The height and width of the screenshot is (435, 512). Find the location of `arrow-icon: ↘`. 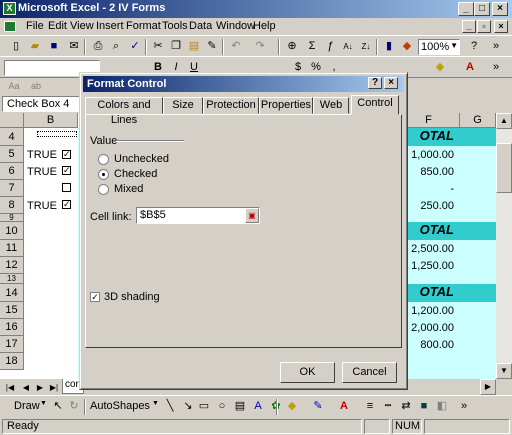

arrow-icon: ↘ is located at coordinates (188, 406).